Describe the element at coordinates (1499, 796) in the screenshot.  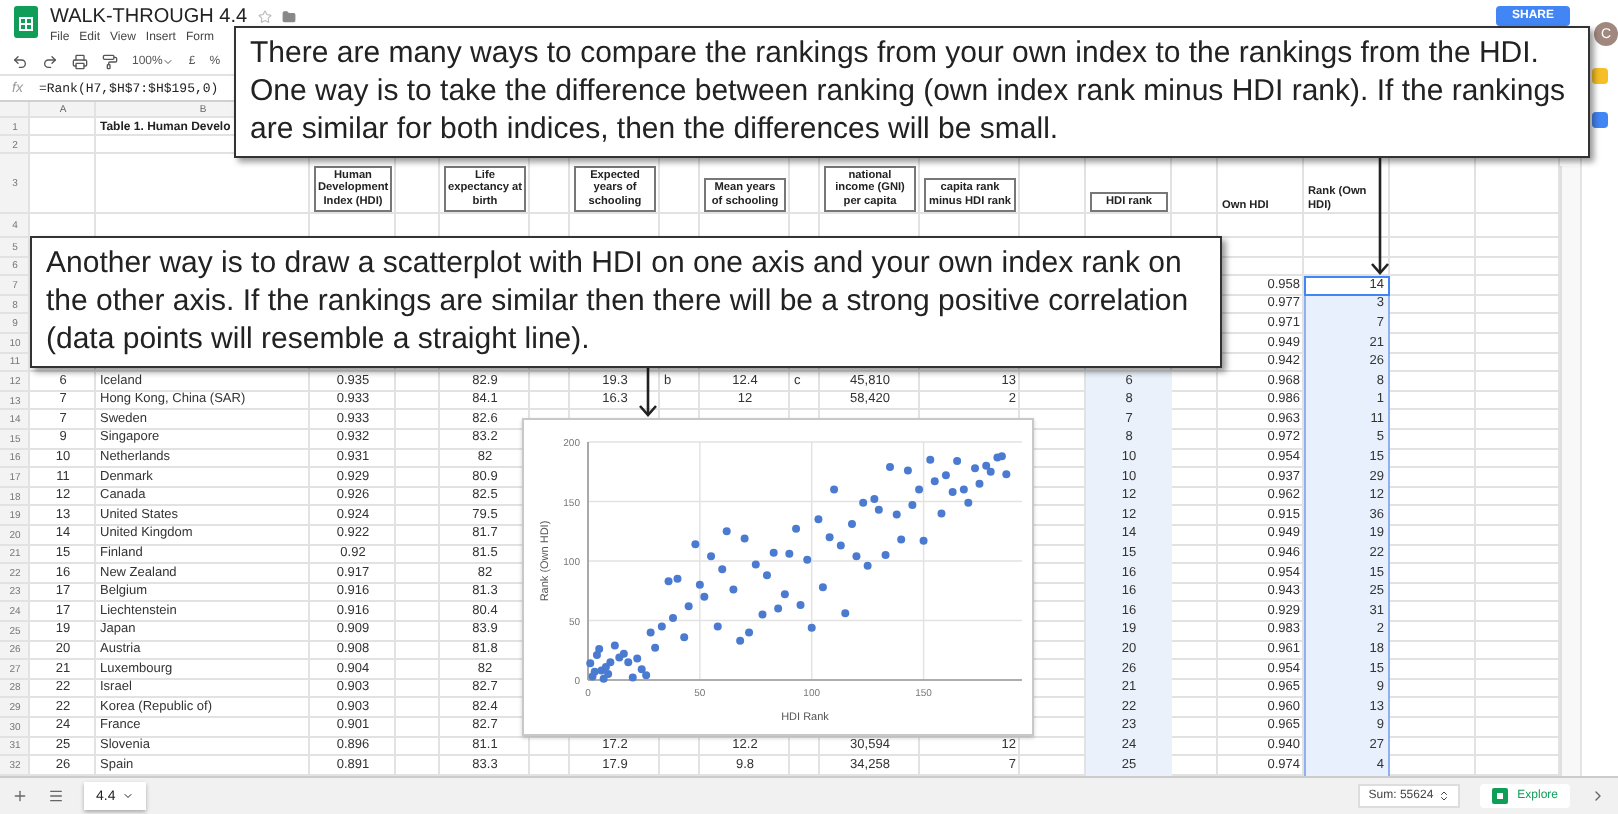
I see `explore-icon` at that location.